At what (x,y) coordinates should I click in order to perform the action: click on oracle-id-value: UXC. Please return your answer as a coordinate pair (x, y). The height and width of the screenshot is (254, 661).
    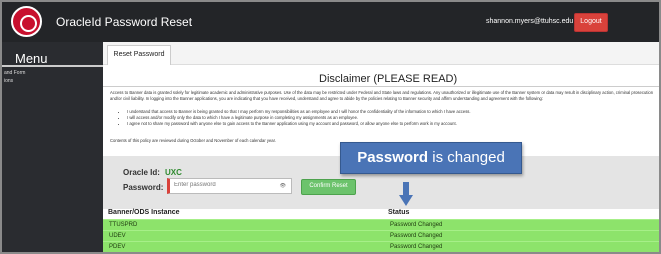
    Looking at the image, I should click on (173, 172).